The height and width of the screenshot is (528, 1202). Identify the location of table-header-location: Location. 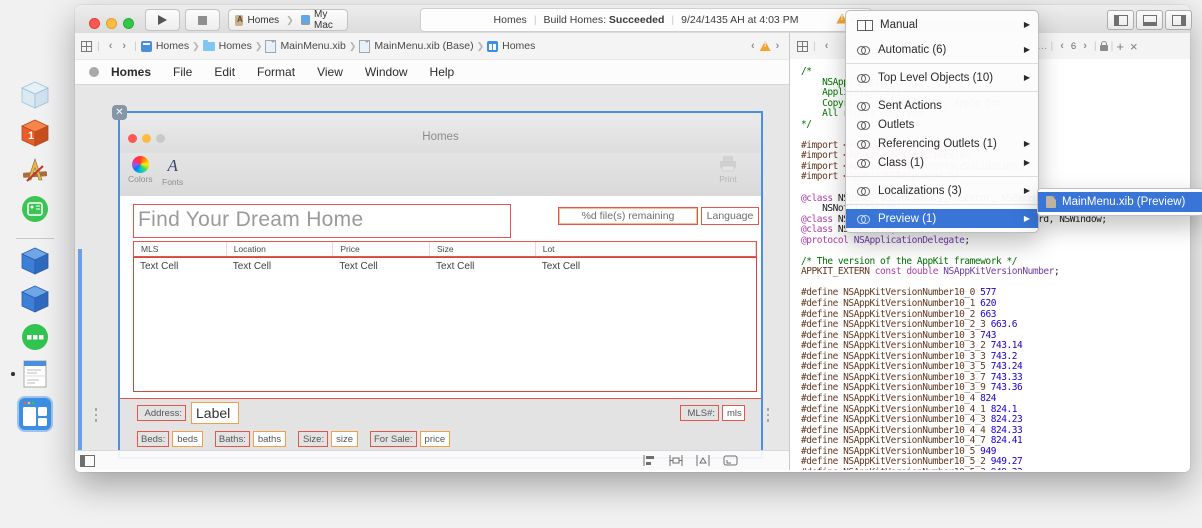
(280, 249).